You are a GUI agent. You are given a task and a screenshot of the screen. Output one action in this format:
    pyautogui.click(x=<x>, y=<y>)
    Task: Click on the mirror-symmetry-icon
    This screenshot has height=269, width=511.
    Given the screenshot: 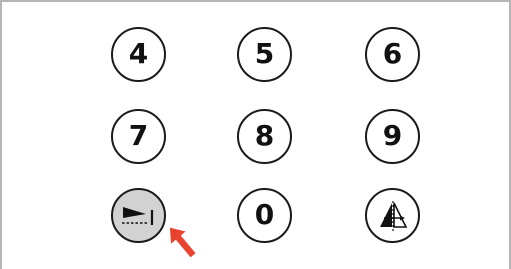 What is the action you would take?
    pyautogui.click(x=393, y=215)
    